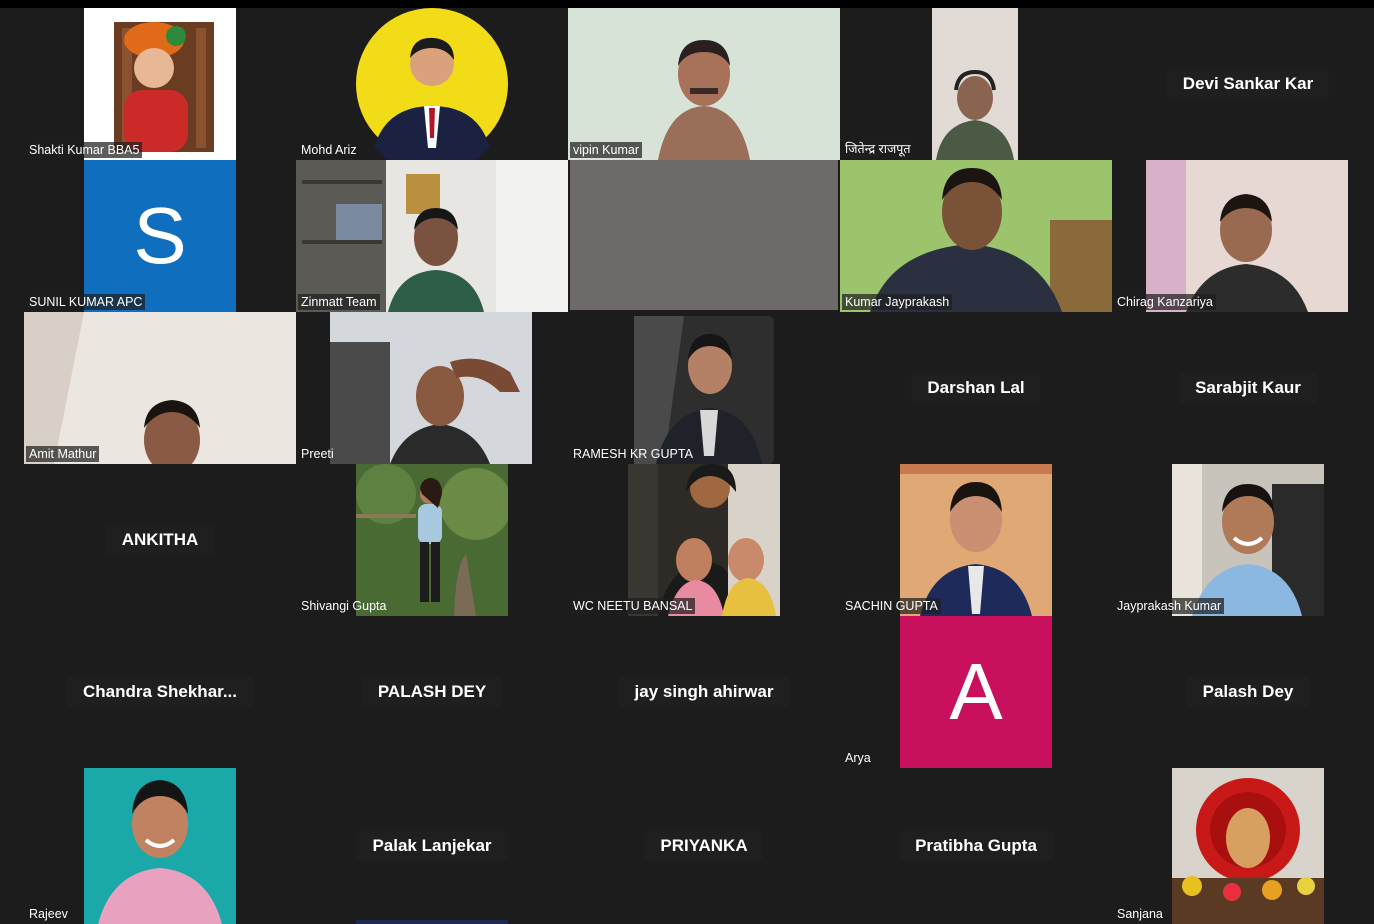 This screenshot has height=924, width=1374. I want to click on participant-name: Palak Lanjekar, so click(432, 846).